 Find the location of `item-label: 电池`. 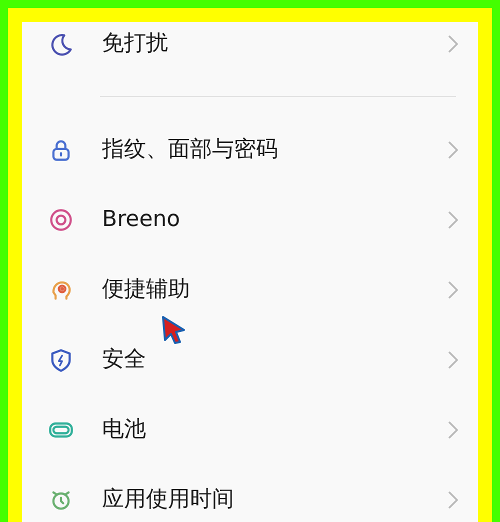

item-label: 电池 is located at coordinates (124, 430).